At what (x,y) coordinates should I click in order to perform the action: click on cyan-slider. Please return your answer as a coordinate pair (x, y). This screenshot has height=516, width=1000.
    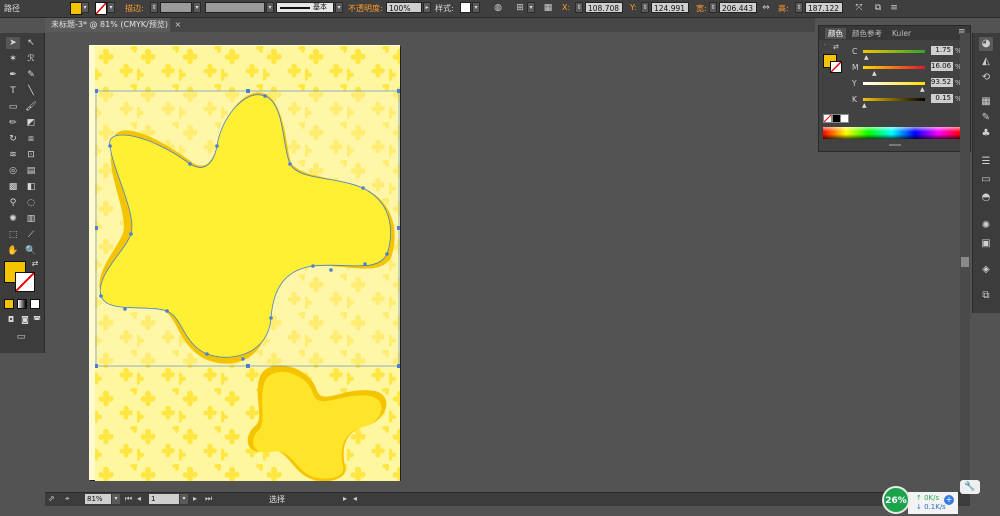
    Looking at the image, I should click on (894, 51).